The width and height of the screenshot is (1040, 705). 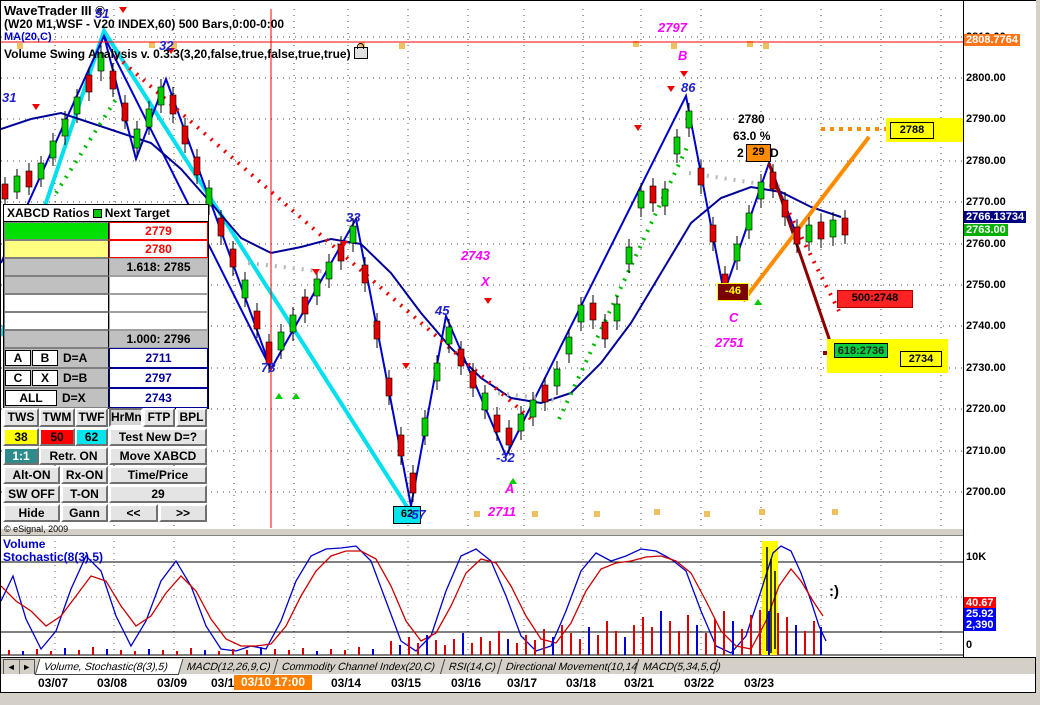 What do you see at coordinates (159, 417) in the screenshot?
I see `panel-button-ftp: FTP` at bounding box center [159, 417].